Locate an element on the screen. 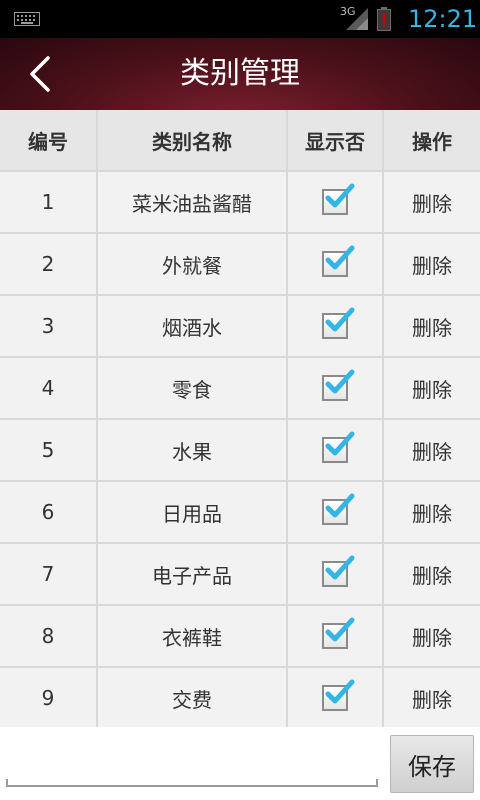  chevron-left-icon is located at coordinates (40, 74).